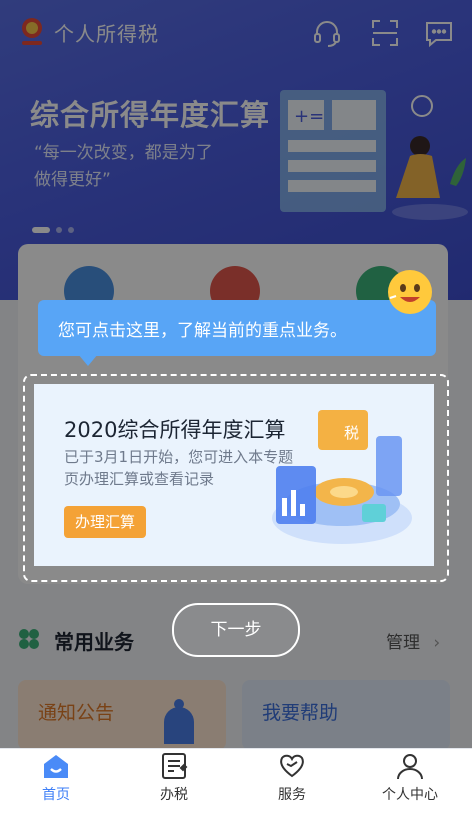 The width and height of the screenshot is (472, 815). Describe the element at coordinates (292, 766) in the screenshot. I see `heart-service-icon` at that location.